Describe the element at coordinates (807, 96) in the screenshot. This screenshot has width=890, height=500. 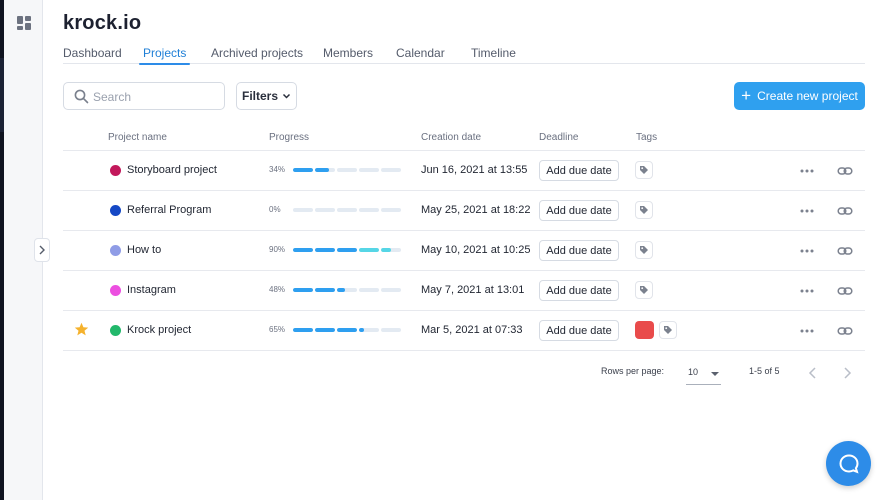
I see `create-new-project-label: Create new project` at that location.